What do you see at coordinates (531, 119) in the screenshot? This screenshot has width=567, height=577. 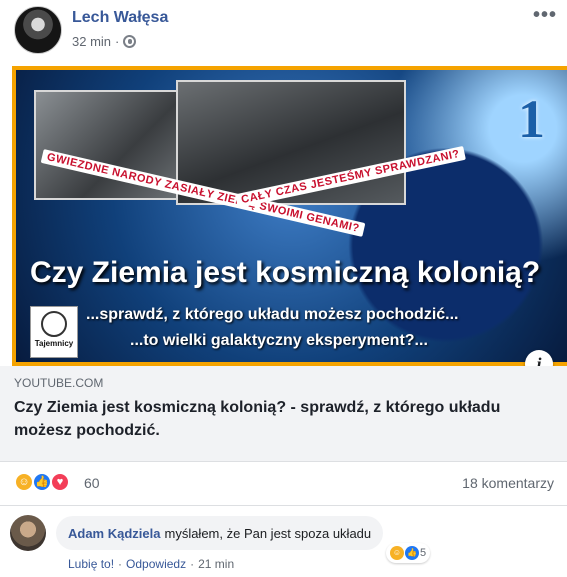 I see `episode-number: 1` at bounding box center [531, 119].